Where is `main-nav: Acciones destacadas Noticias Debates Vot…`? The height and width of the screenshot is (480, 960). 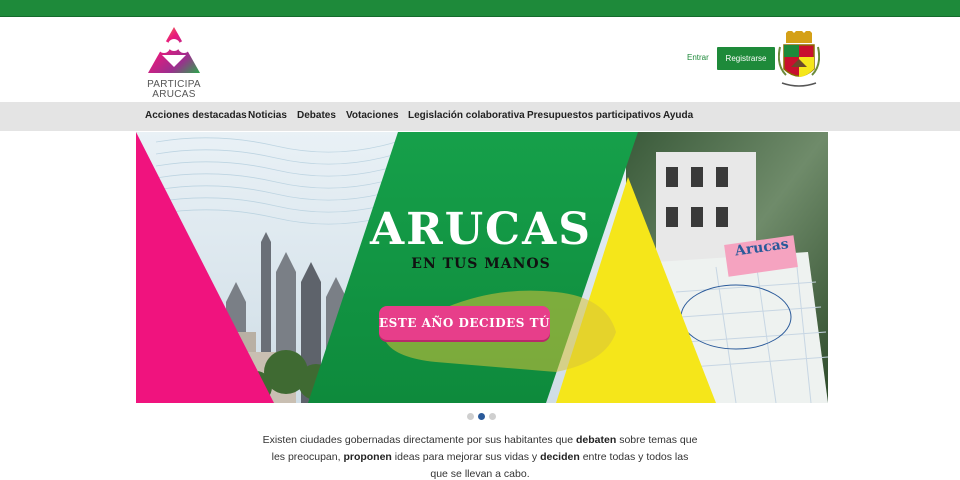 main-nav: Acciones destacadas Noticias Debates Vot… is located at coordinates (480, 116).